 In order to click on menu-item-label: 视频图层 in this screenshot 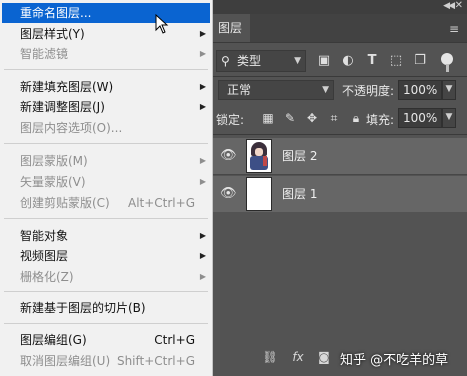, I will do `click(44, 256)`.